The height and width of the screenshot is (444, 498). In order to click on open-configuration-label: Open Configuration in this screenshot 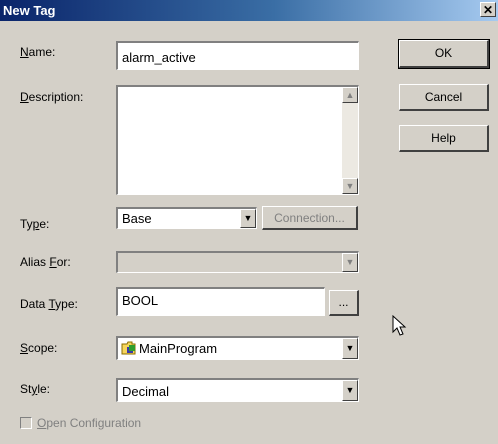, I will do `click(89, 423)`.